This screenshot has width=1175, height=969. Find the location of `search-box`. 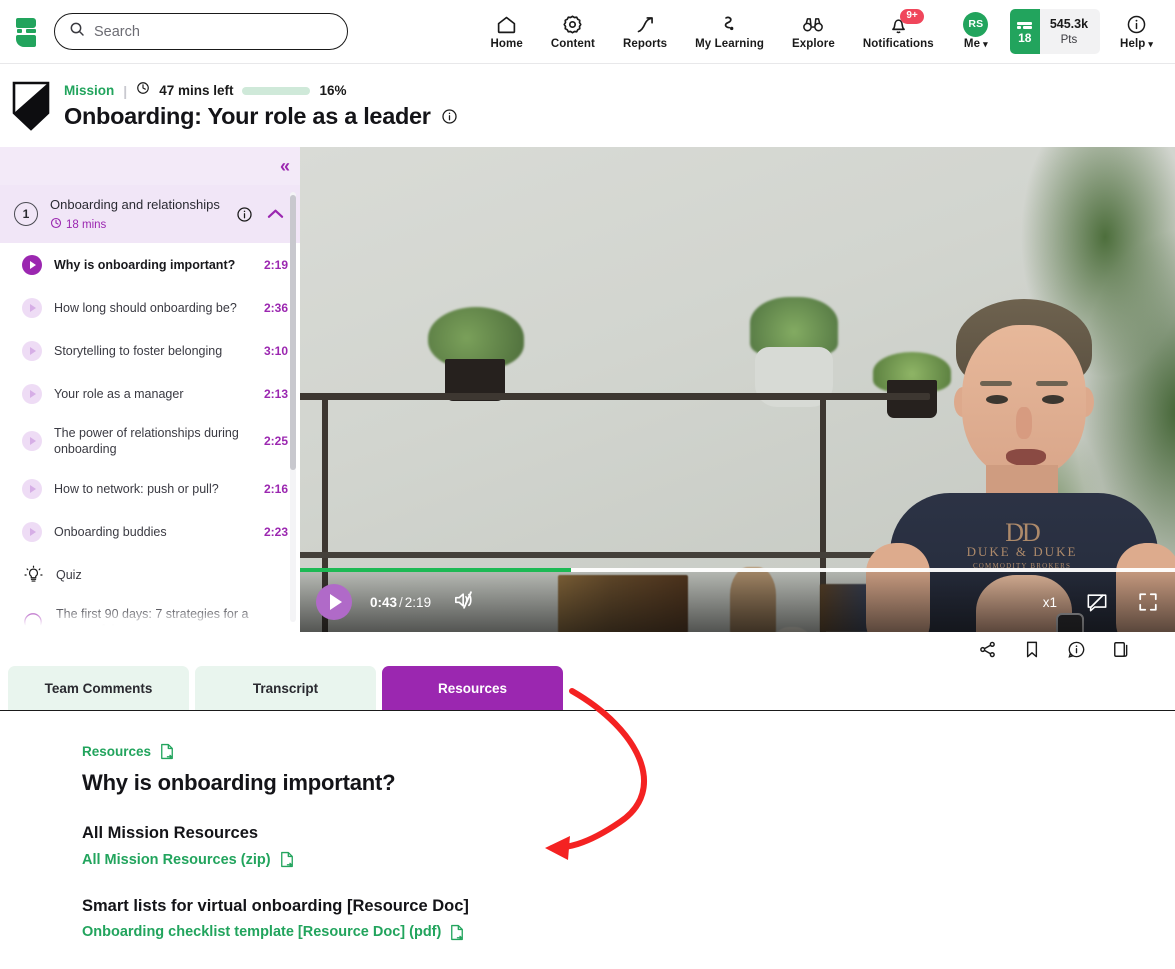

search-box is located at coordinates (201, 31).